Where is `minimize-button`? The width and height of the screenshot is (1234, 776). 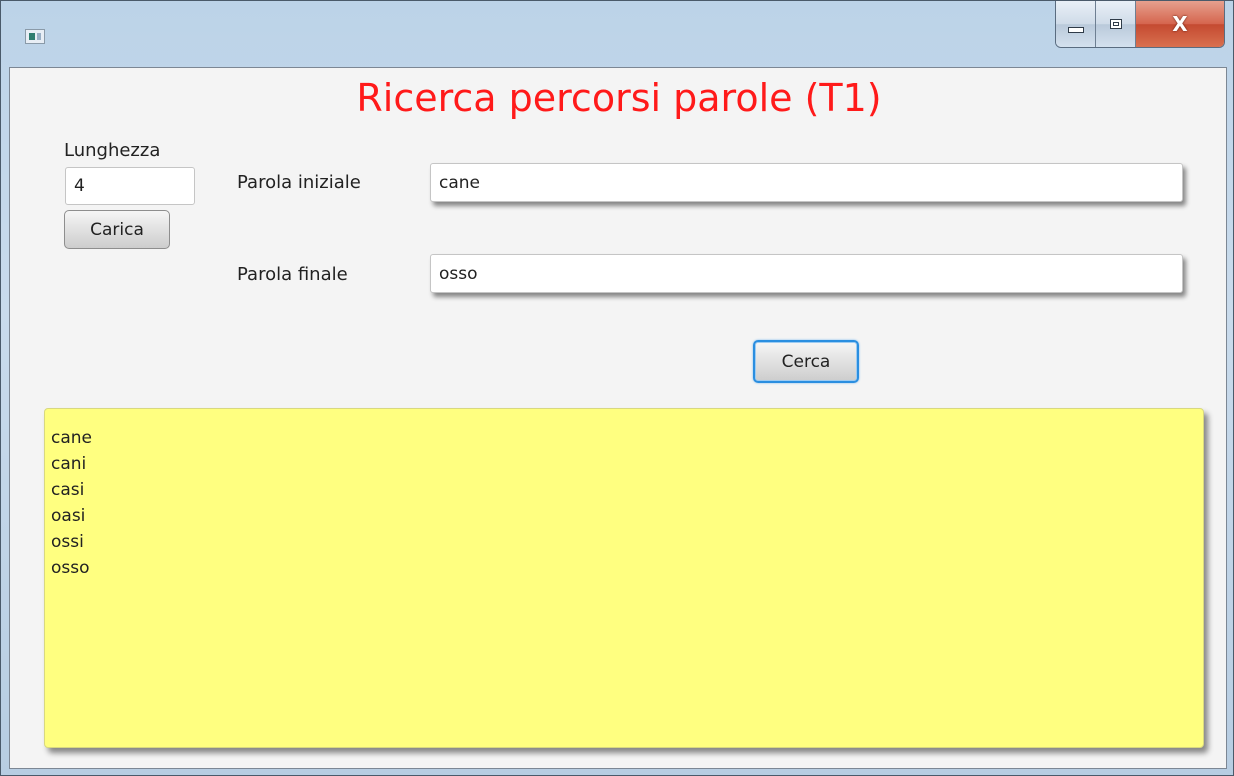
minimize-button is located at coordinates (1076, 24).